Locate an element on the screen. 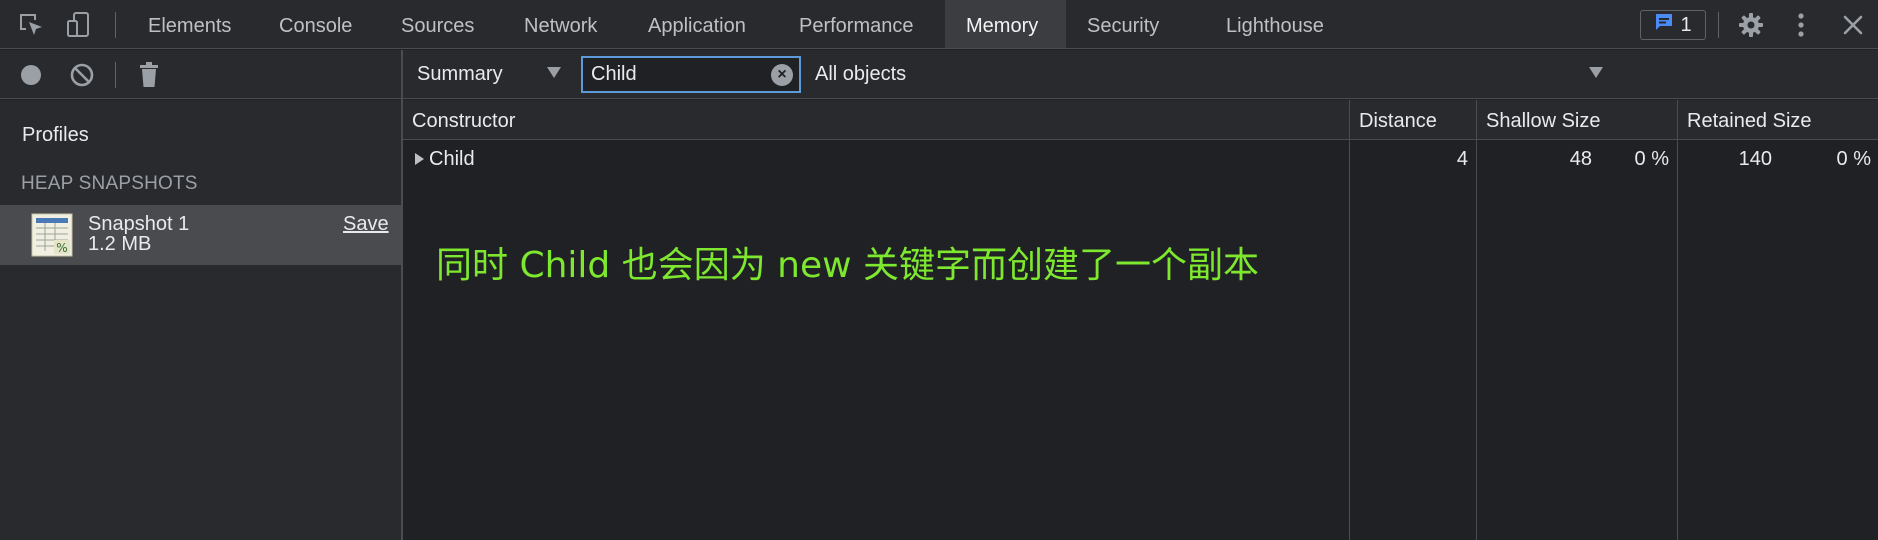  device-toolbar-icon is located at coordinates (79, 25).